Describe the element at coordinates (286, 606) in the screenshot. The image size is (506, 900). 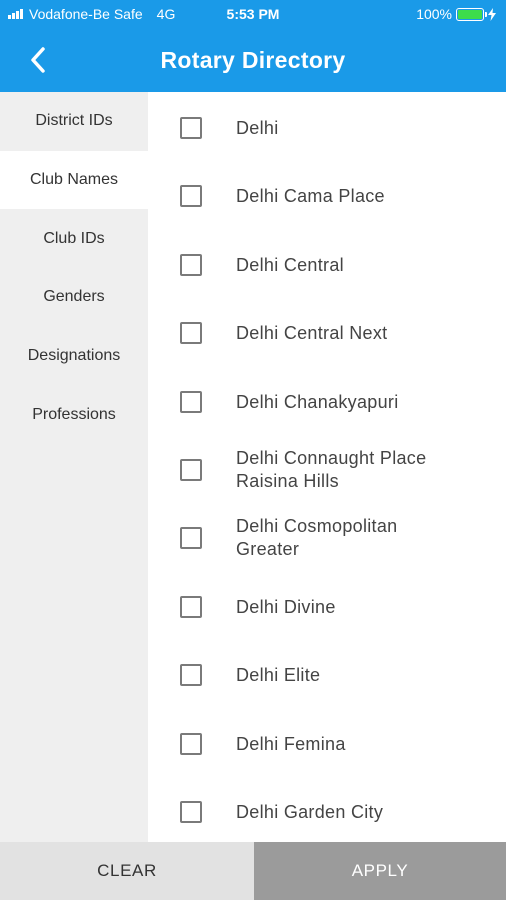
I see `list-item-label: Delhi Divine` at that location.